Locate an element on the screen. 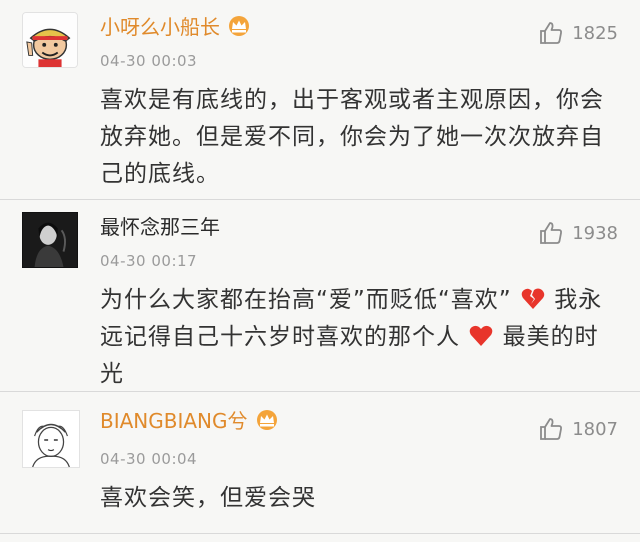  like-button: 1825 is located at coordinates (578, 33).